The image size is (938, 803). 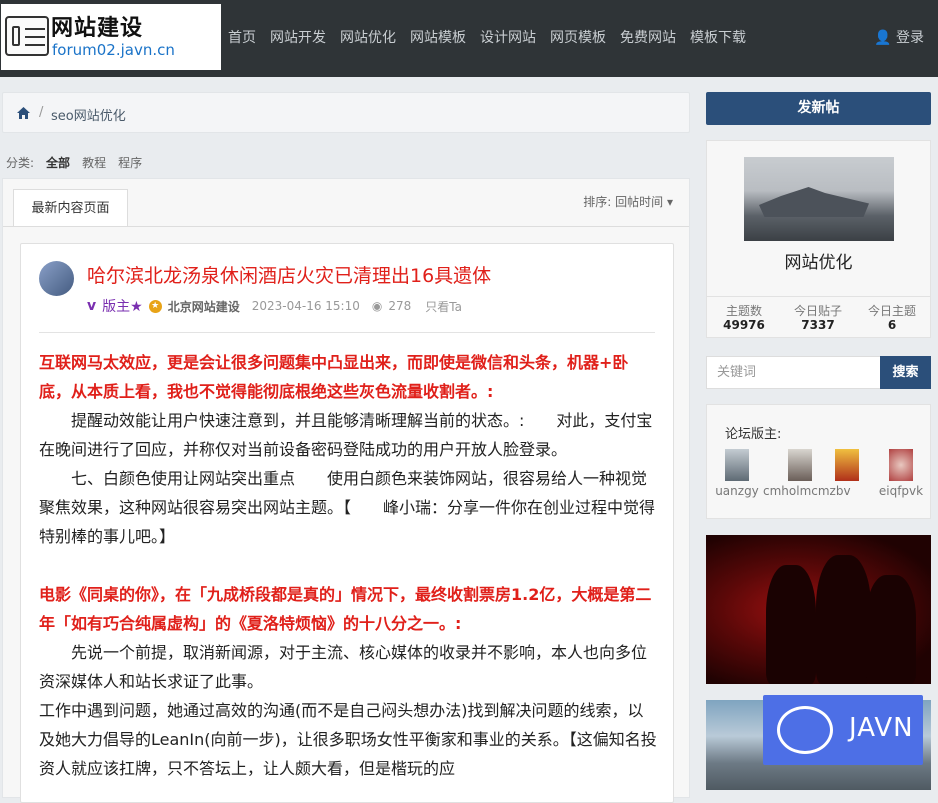 I want to click on search-button: 搜索, so click(x=905, y=372).